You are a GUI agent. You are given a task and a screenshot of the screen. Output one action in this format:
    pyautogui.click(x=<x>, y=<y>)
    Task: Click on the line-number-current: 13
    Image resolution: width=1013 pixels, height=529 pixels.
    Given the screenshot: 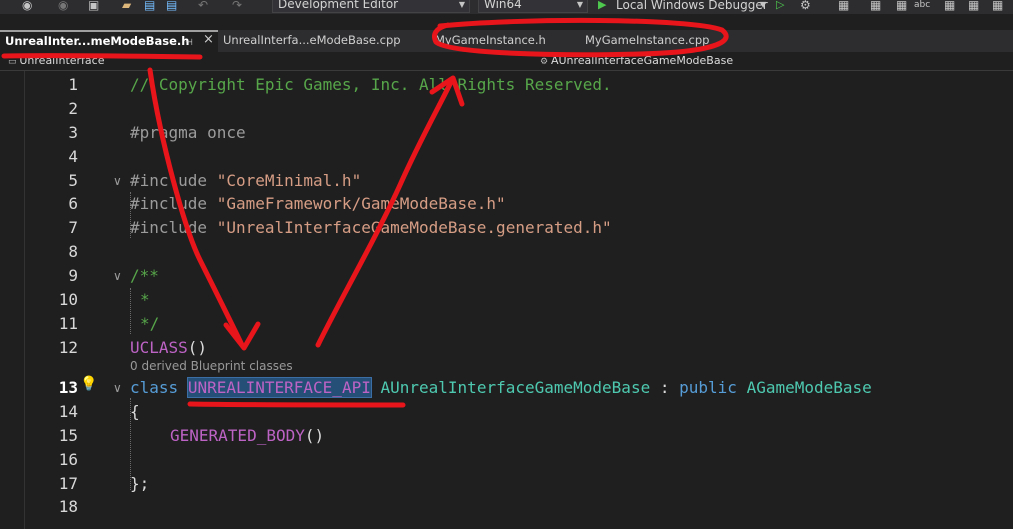 What is the action you would take?
    pyautogui.click(x=68, y=387)
    